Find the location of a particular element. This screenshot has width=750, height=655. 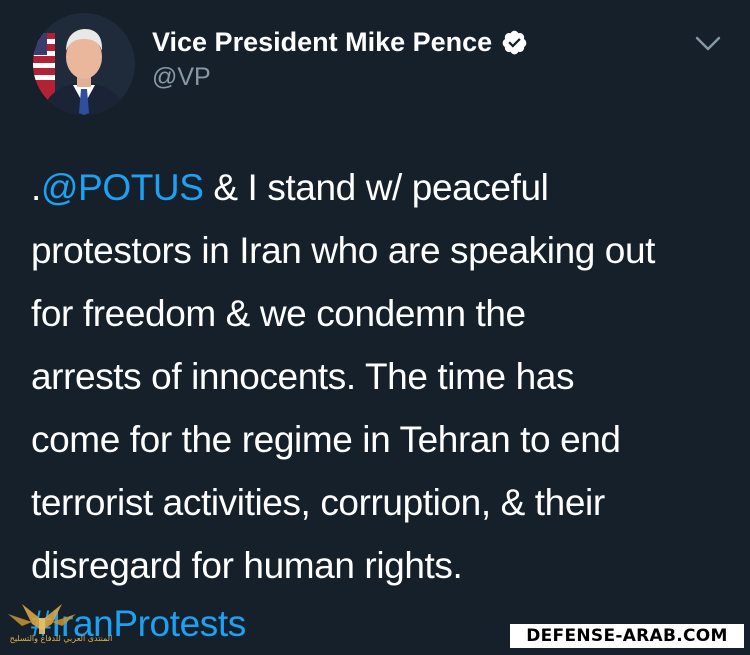

author-display-name: Vice President Mike Pence is located at coordinates (340, 42).